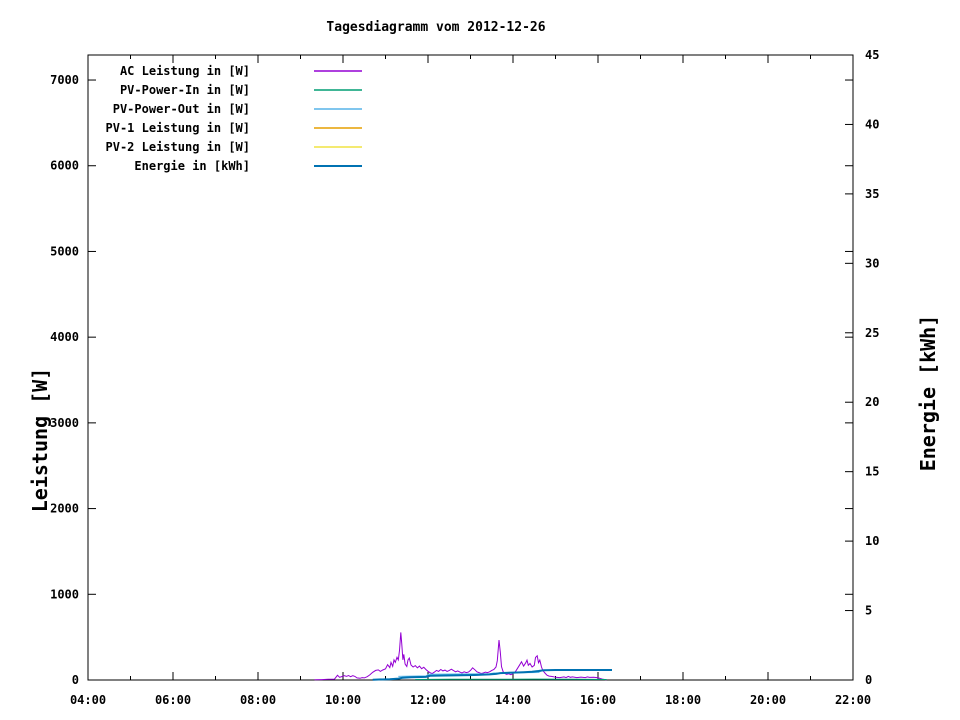  What do you see at coordinates (40, 440) in the screenshot?
I see `y-axis-left-label: Leistung [W]` at bounding box center [40, 440].